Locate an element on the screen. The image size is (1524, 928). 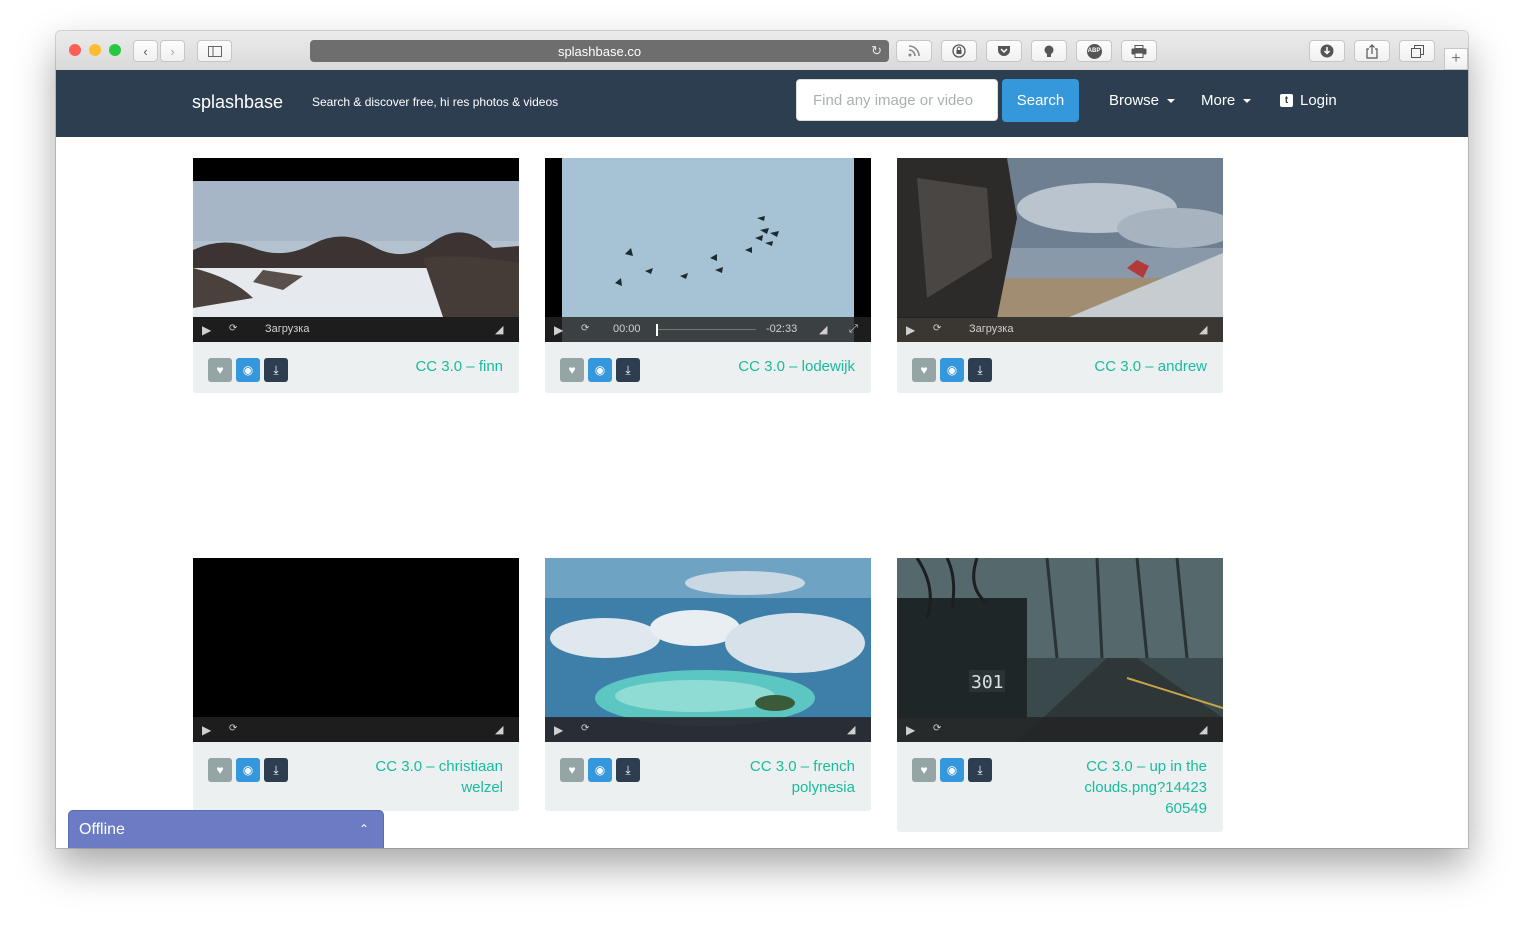
offline-widget: Offline ⌃ is located at coordinates (226, 829).